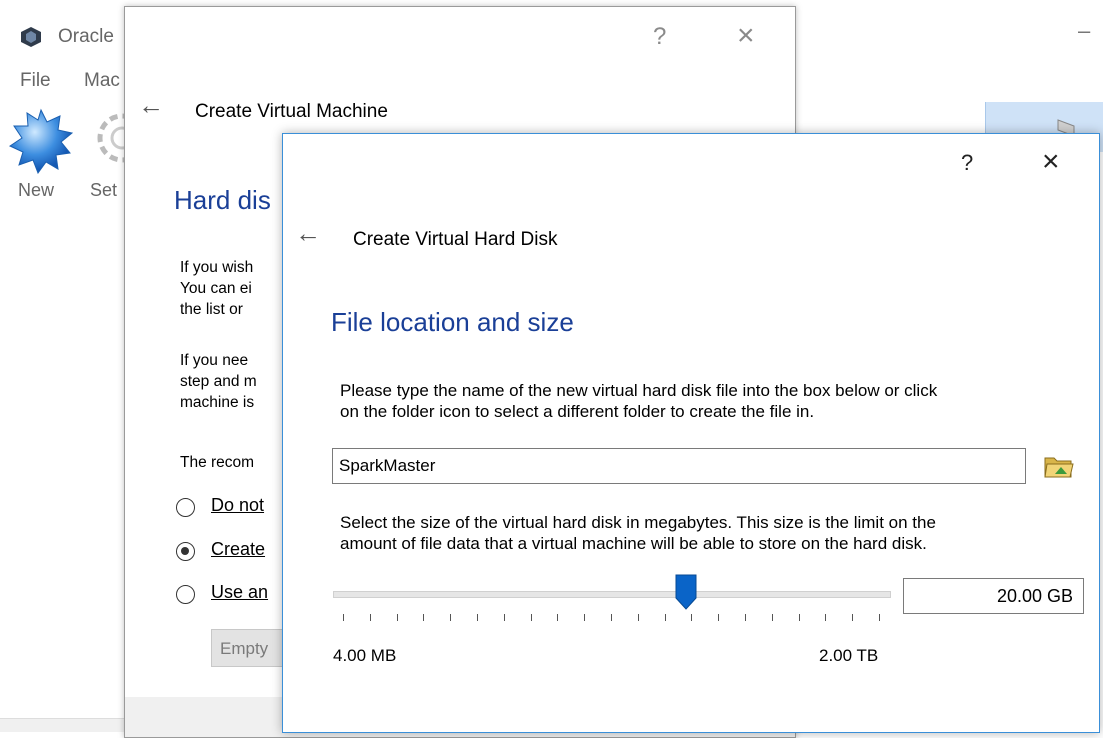 The width and height of the screenshot is (1103, 738). What do you see at coordinates (185, 594) in the screenshot?
I see `radio-use-existing` at bounding box center [185, 594].